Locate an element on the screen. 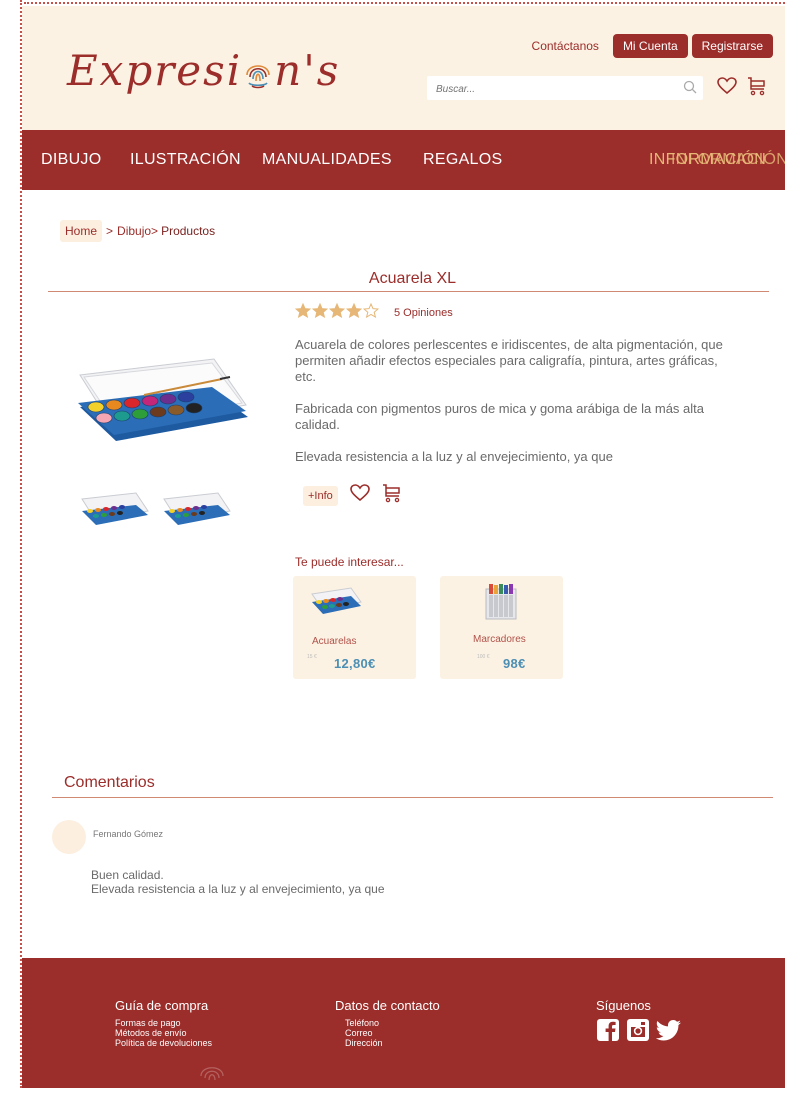 The image size is (785, 1093). footer-link-address: Dirección is located at coordinates (387, 1043).